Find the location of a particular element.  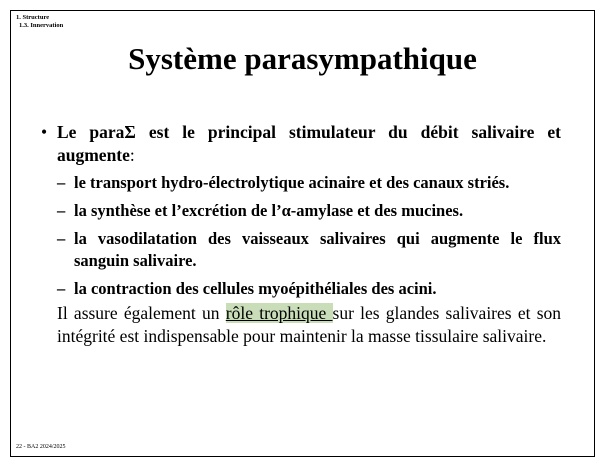

slide-footer: 22 - BA2 2024/2025 is located at coordinates (41, 447).